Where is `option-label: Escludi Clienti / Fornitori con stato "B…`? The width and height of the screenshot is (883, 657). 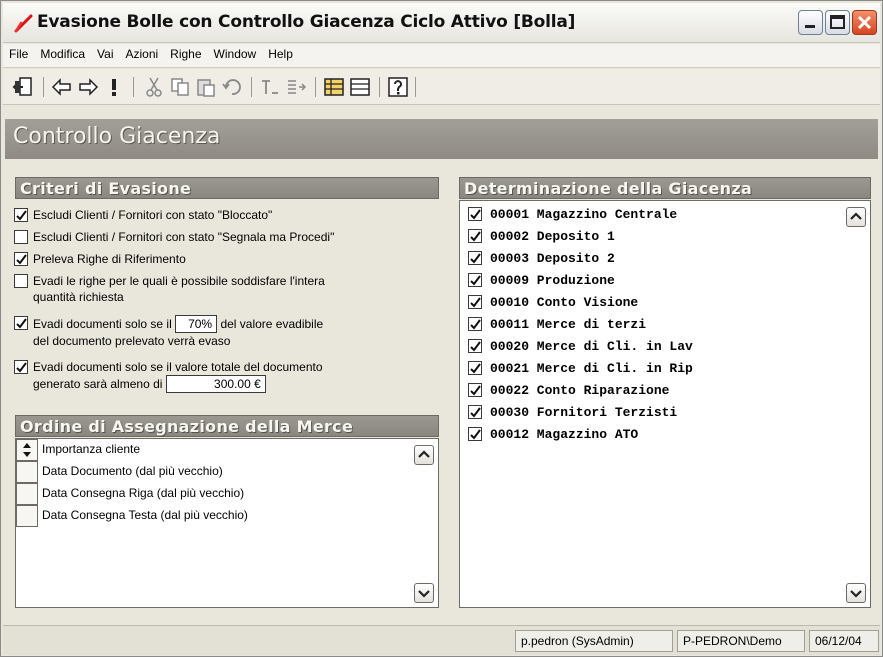
option-label: Escludi Clienti / Fornitori con stato "B… is located at coordinates (153, 215).